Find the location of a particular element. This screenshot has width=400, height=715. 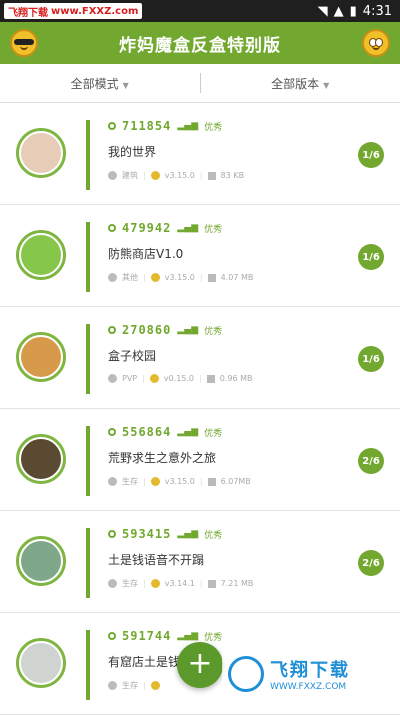

mode-filter: 全部模式 ▼ is located at coordinates (100, 83).